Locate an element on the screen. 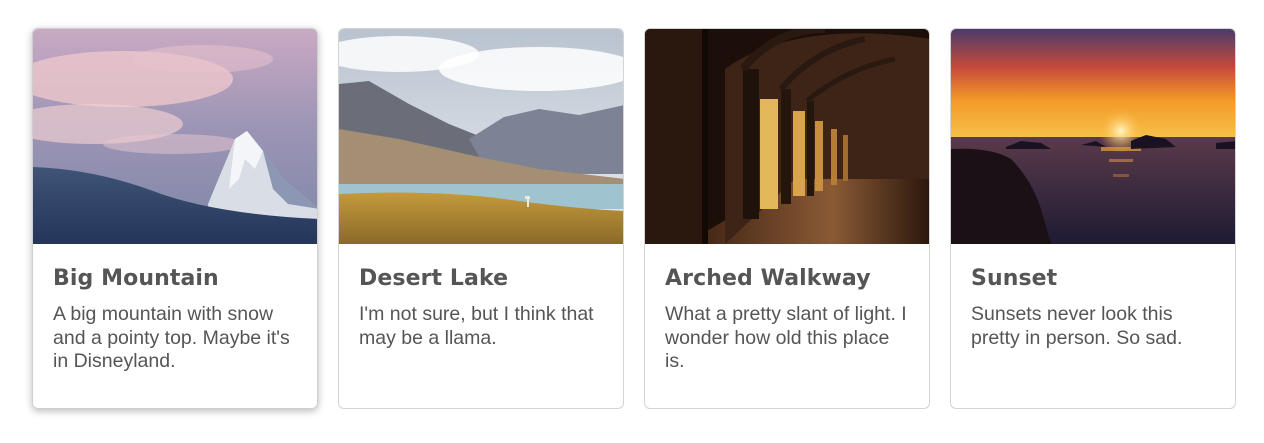 The height and width of the screenshot is (443, 1264). card-title: Big Mountain is located at coordinates (136, 278).